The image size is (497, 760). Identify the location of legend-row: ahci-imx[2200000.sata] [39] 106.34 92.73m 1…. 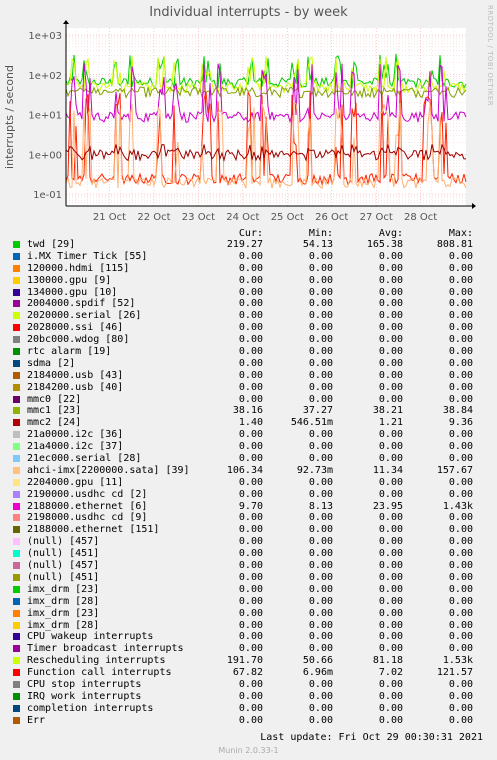
(248, 471).